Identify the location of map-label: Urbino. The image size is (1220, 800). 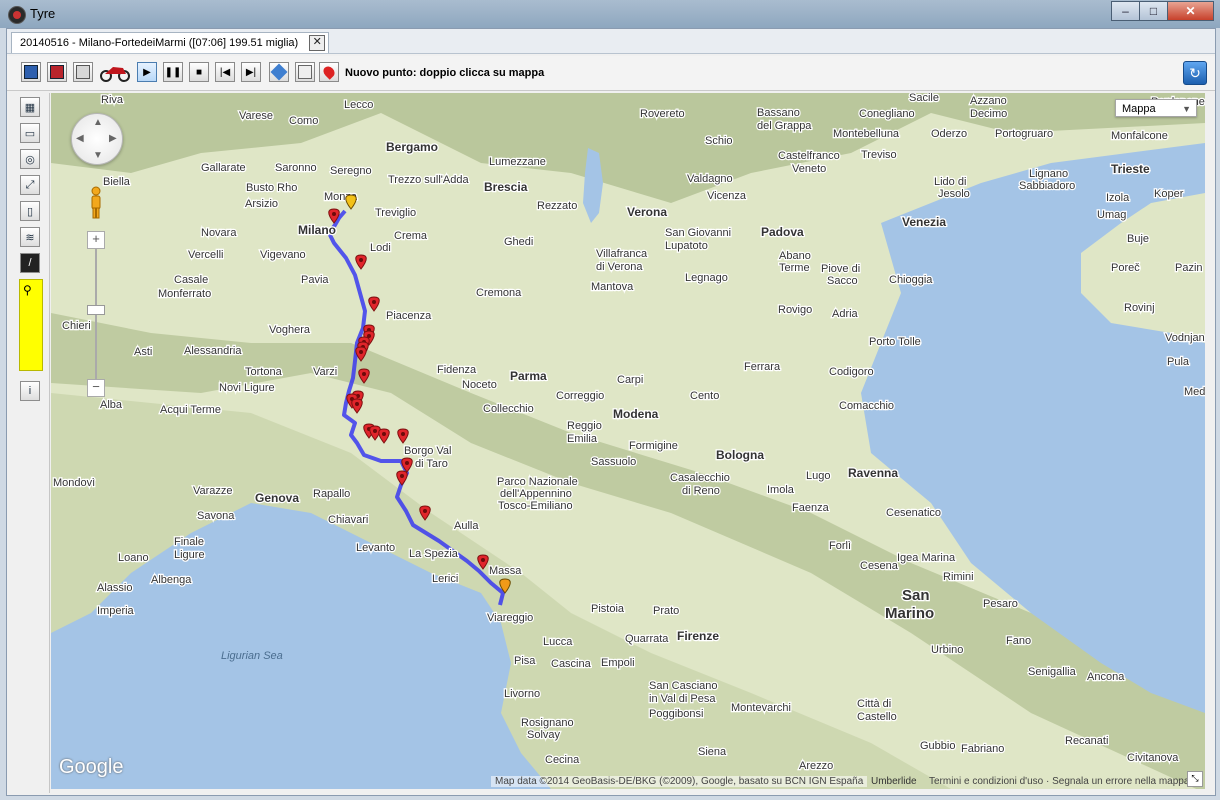
(947, 650).